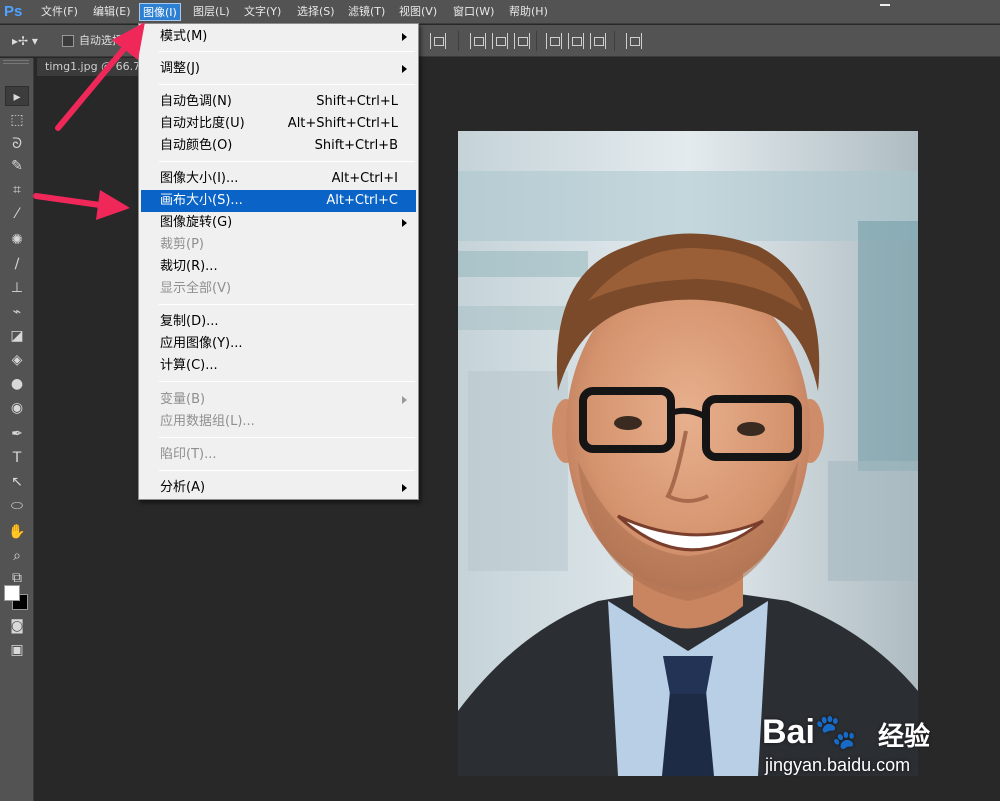 The image size is (1000, 801). I want to click on paint-bucket-icon: ◈, so click(17, 360).